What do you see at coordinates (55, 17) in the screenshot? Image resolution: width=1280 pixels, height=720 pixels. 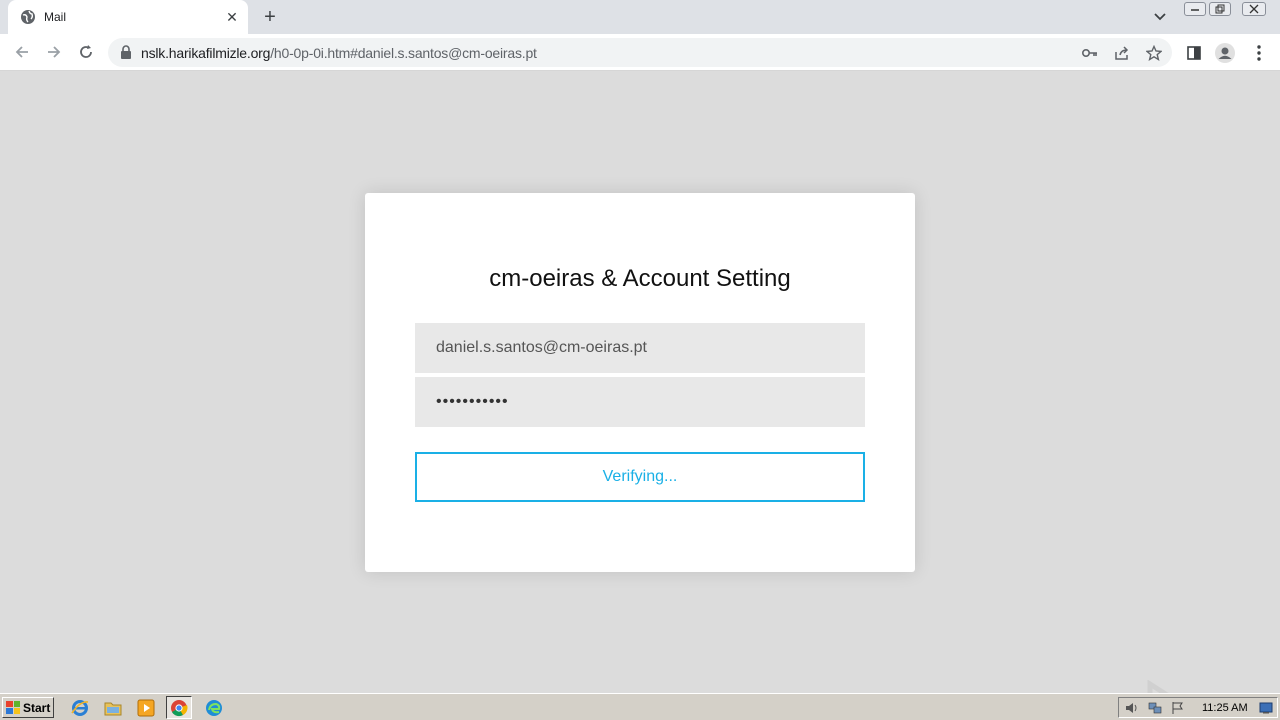 I see `tab-title: Mail` at bounding box center [55, 17].